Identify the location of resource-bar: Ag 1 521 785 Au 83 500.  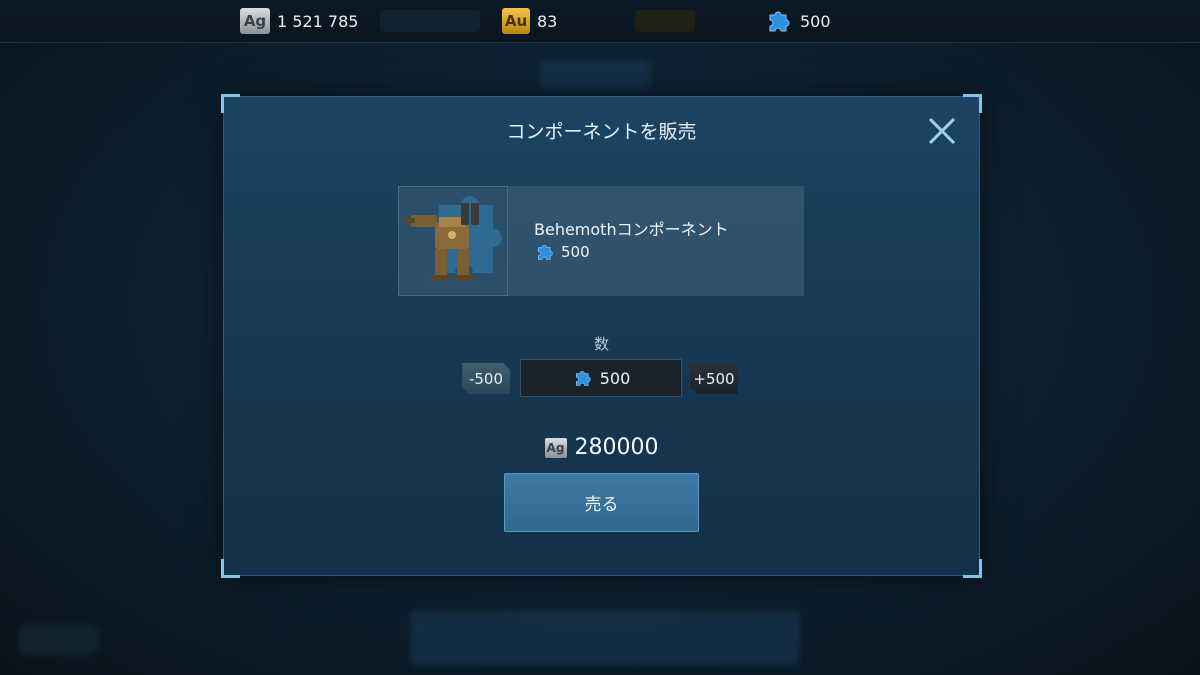
(600, 21).